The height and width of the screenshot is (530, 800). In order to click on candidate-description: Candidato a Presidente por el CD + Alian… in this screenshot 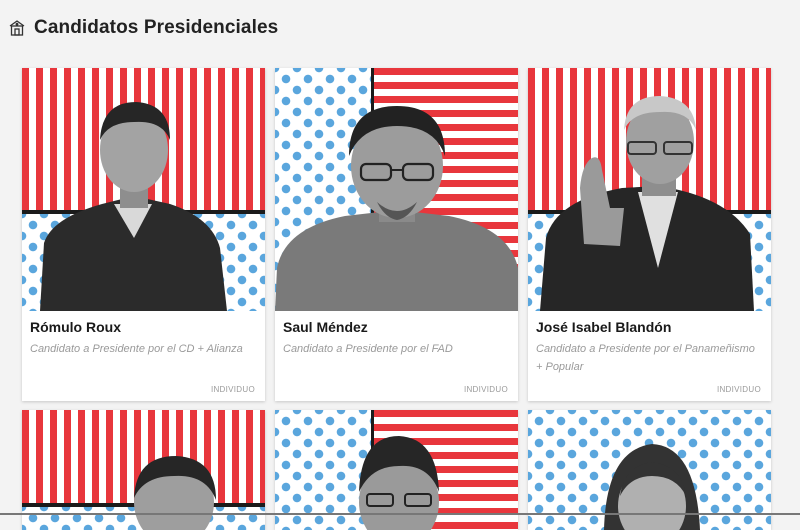, I will do `click(136, 349)`.